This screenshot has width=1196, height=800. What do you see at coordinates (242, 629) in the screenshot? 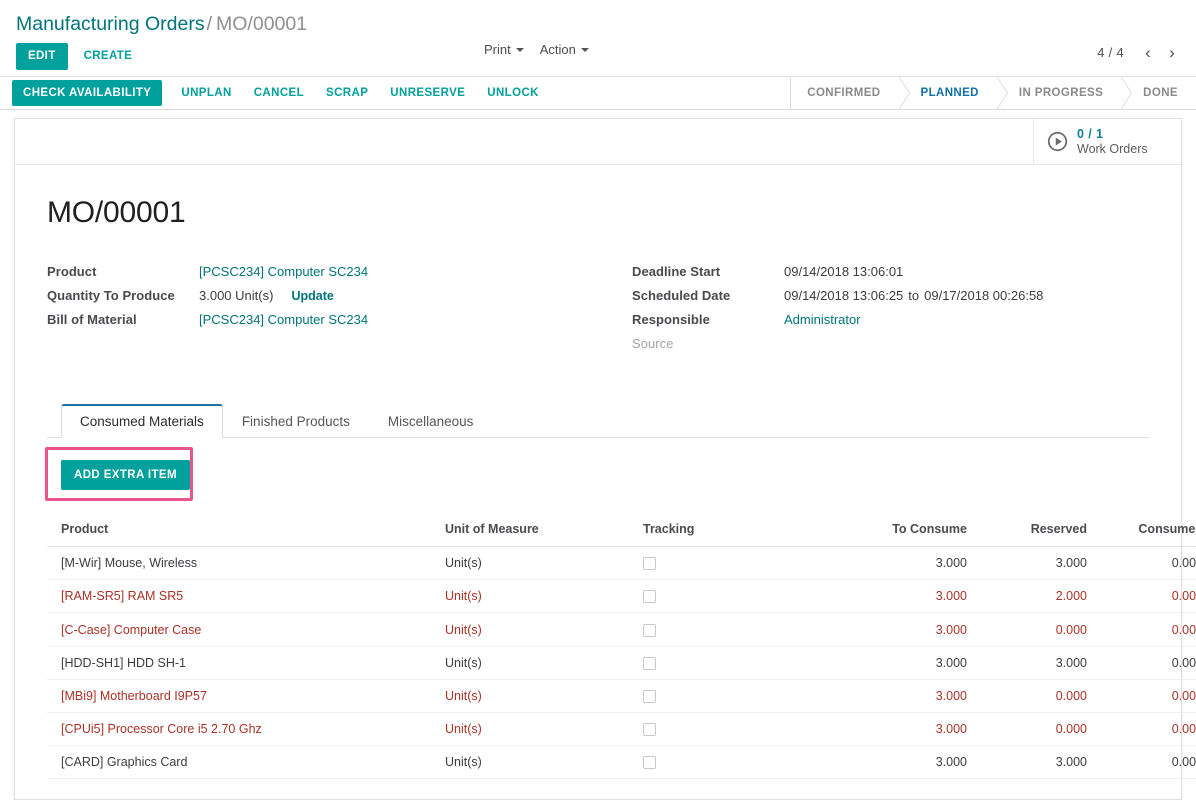
I see `cell-product: [C-Case] Computer Case` at bounding box center [242, 629].